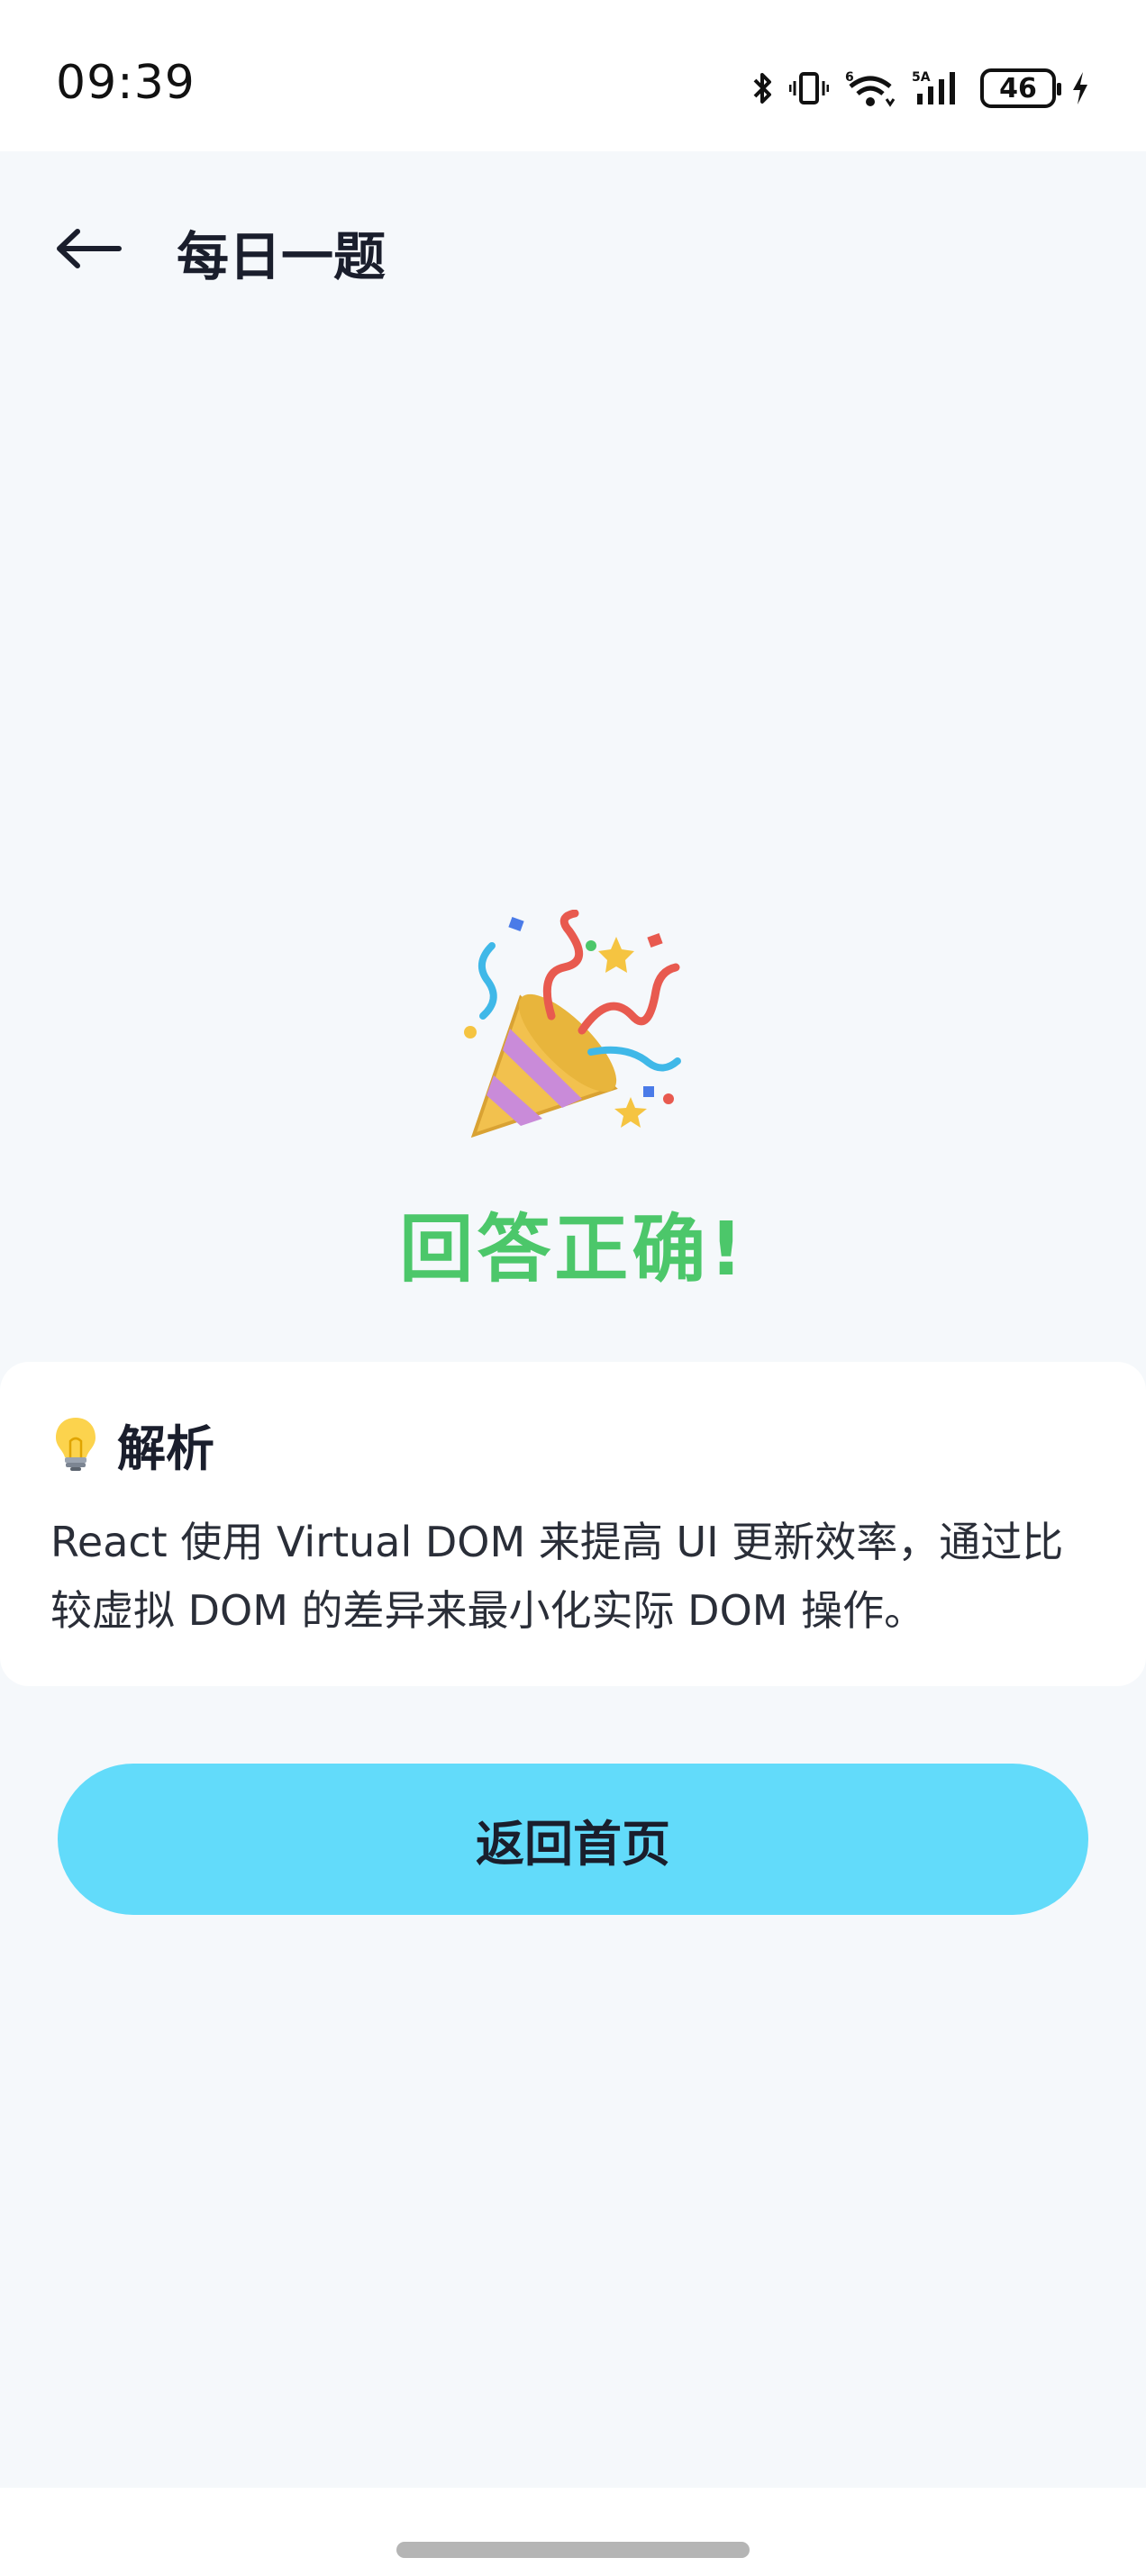 The image size is (1146, 2576). I want to click on battery-icon: 46, so click(1020, 88).